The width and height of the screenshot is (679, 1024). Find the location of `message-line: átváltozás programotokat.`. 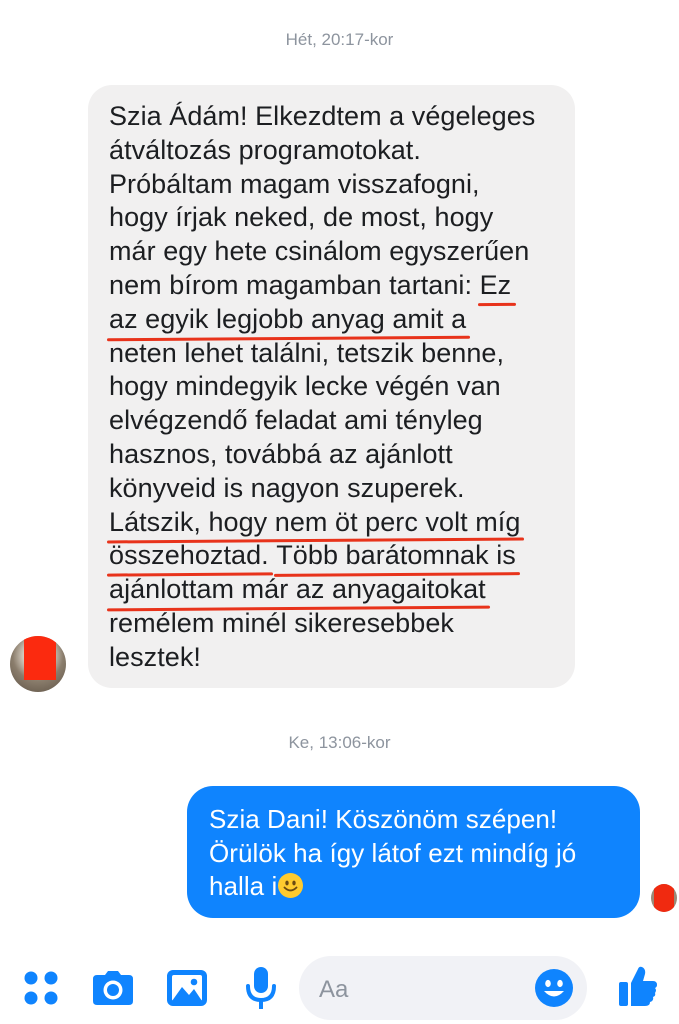

message-line: átváltozás programotokat. is located at coordinates (265, 149).